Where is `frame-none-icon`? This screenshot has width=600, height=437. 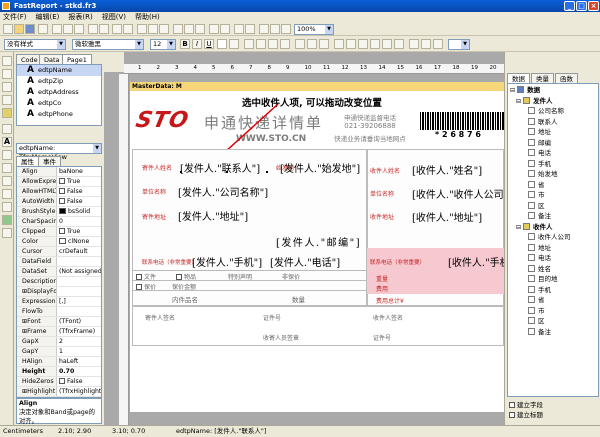
frame-none-icon is located at coordinates (399, 44).